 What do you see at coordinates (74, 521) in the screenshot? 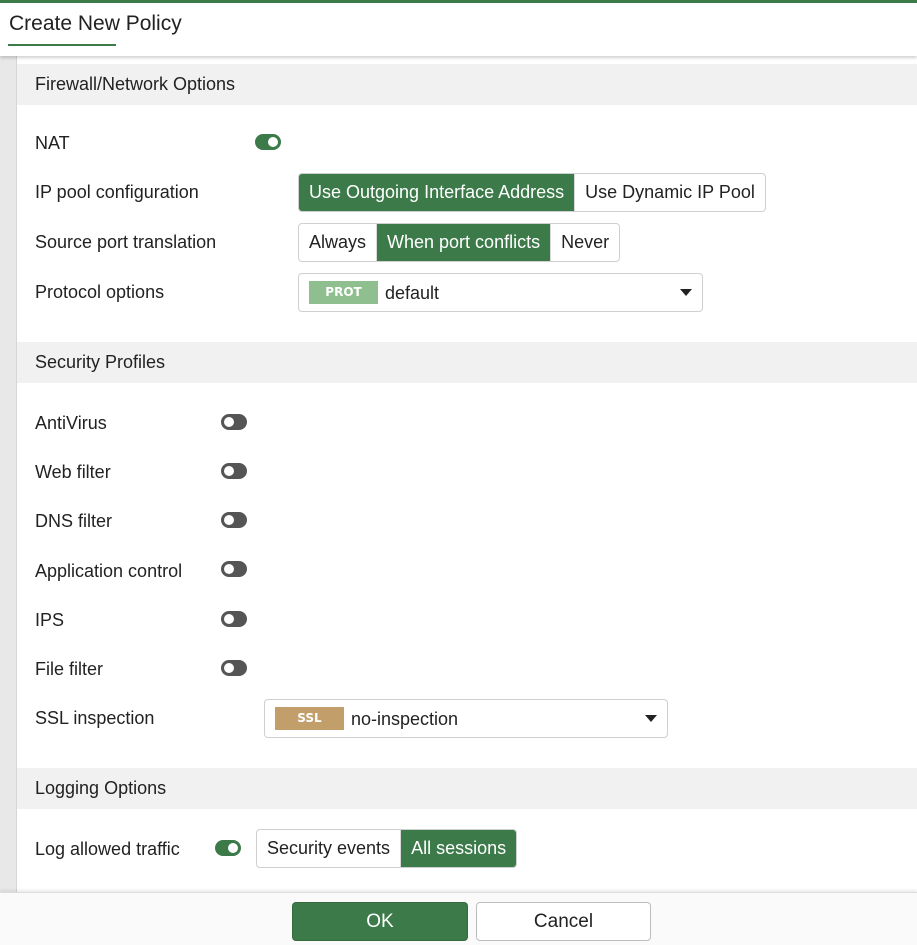
I see `dns-filter-label: DNS filter` at bounding box center [74, 521].